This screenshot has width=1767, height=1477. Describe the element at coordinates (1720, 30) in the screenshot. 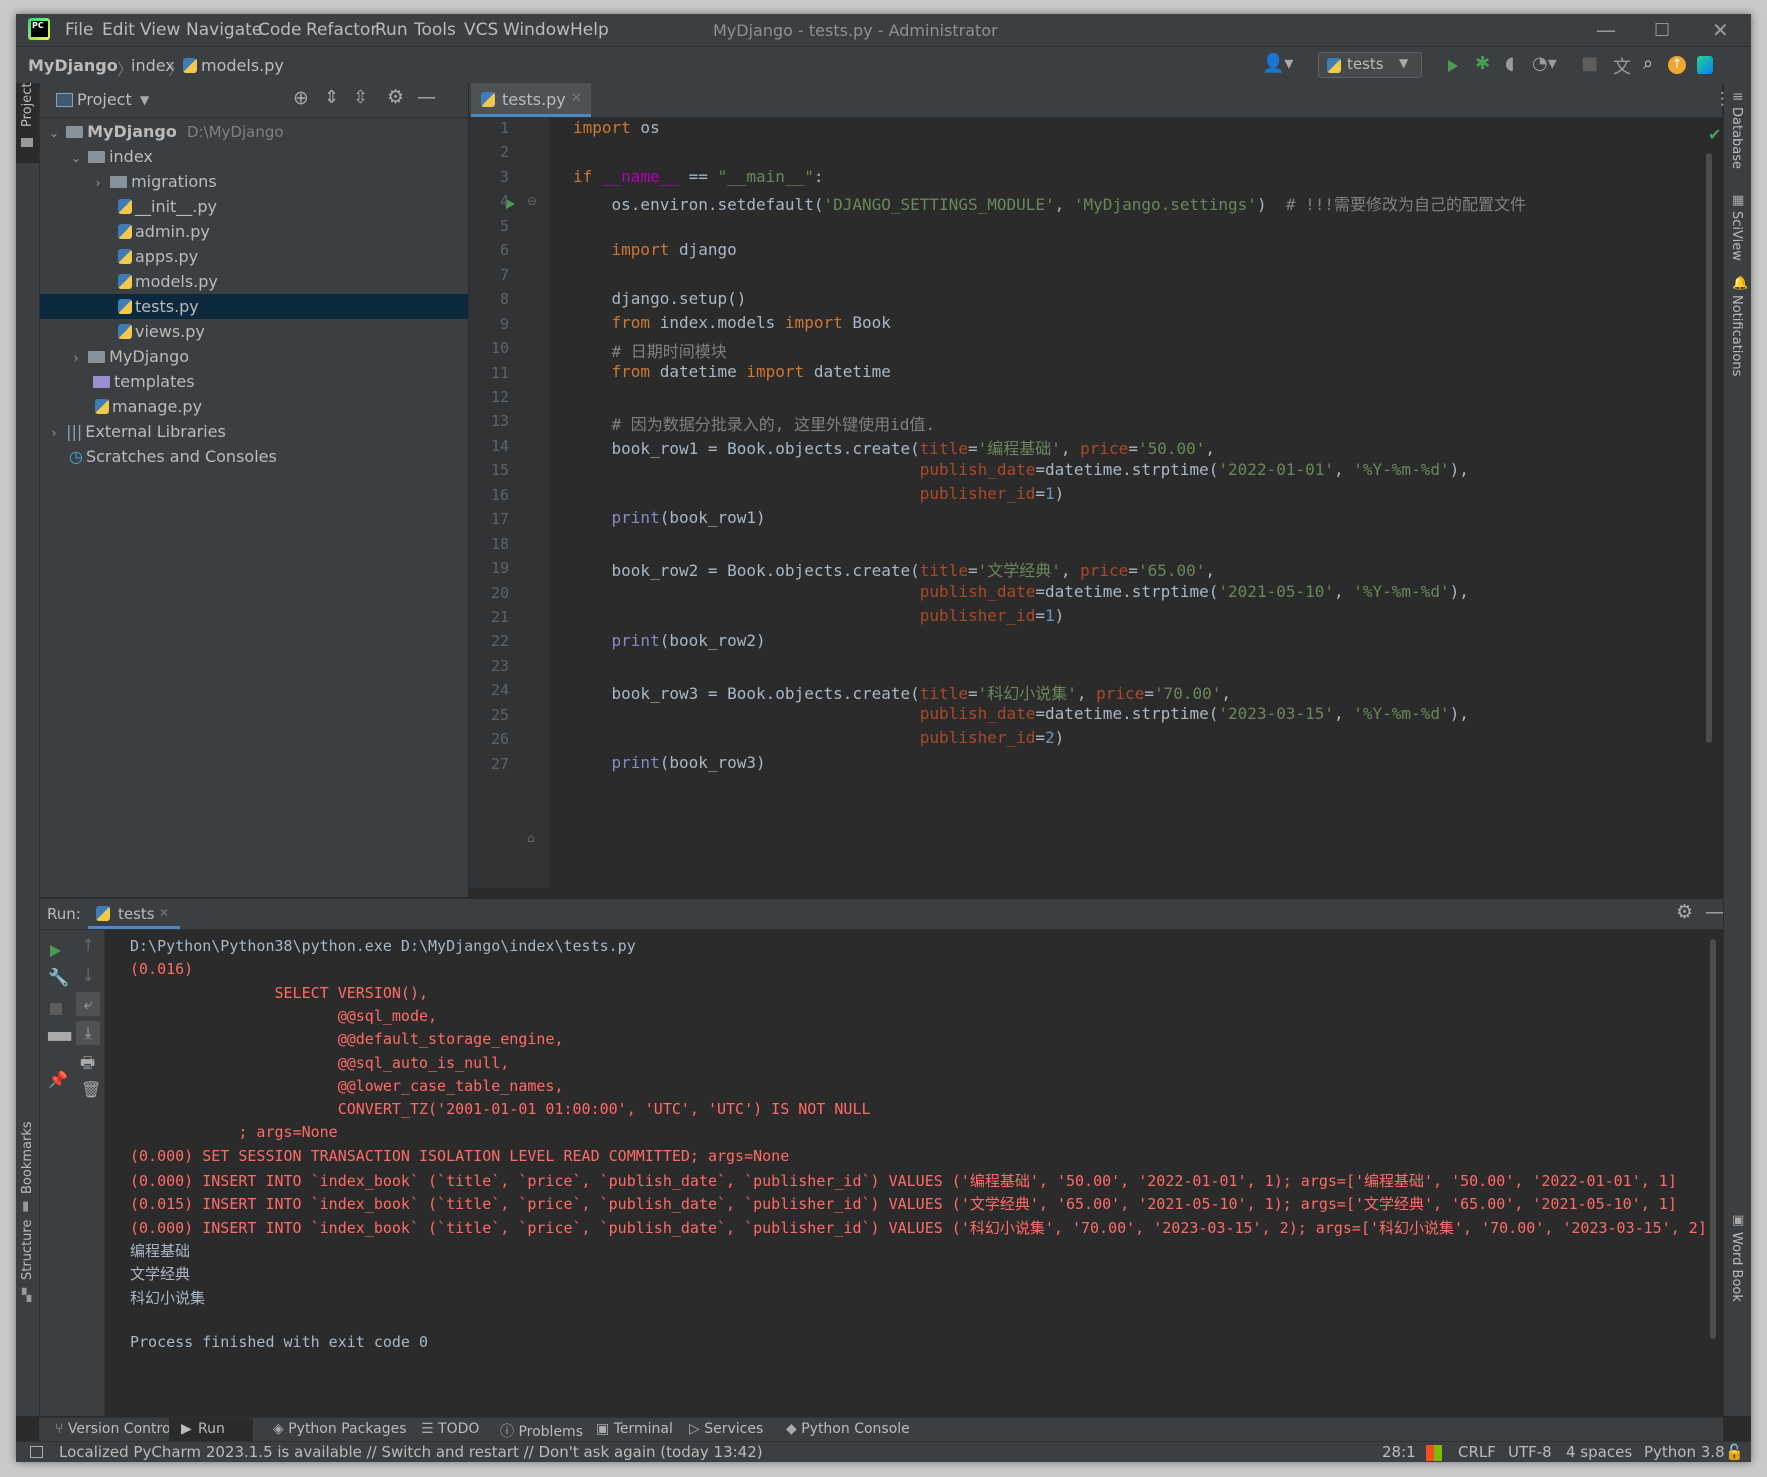

I see `close-icon: ✕` at that location.